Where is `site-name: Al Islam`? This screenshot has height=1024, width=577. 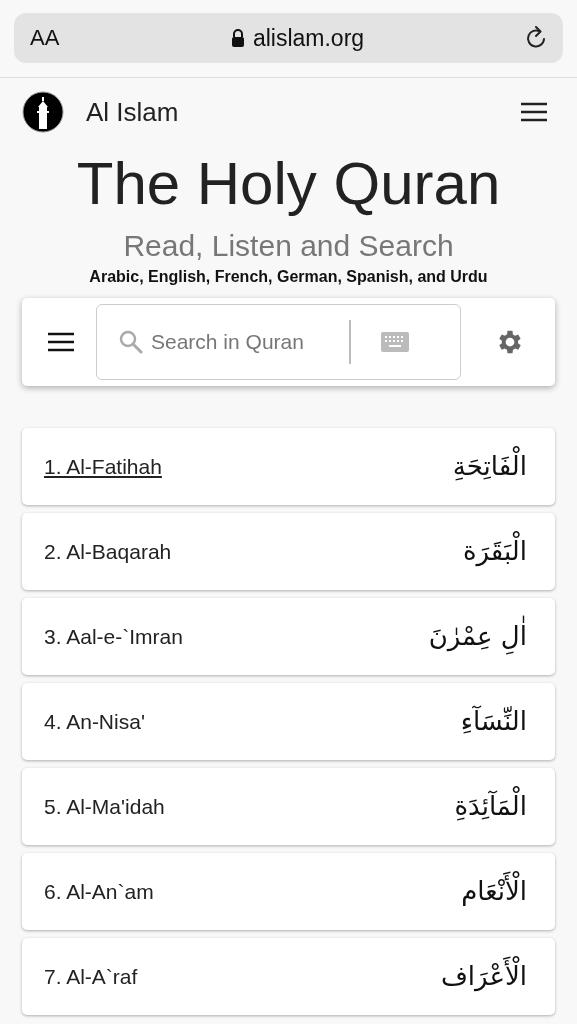
site-name: Al Islam is located at coordinates (303, 112).